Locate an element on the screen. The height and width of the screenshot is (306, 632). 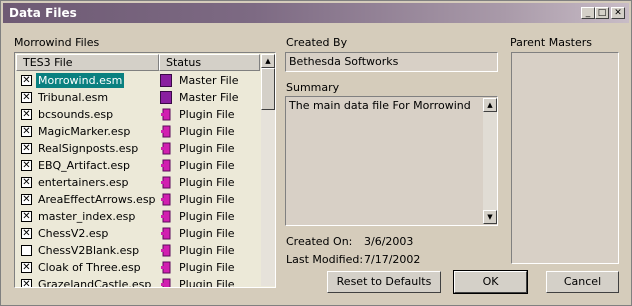
summary-field: The main data file For Morrowind ▲ ▼ is located at coordinates (391, 161).